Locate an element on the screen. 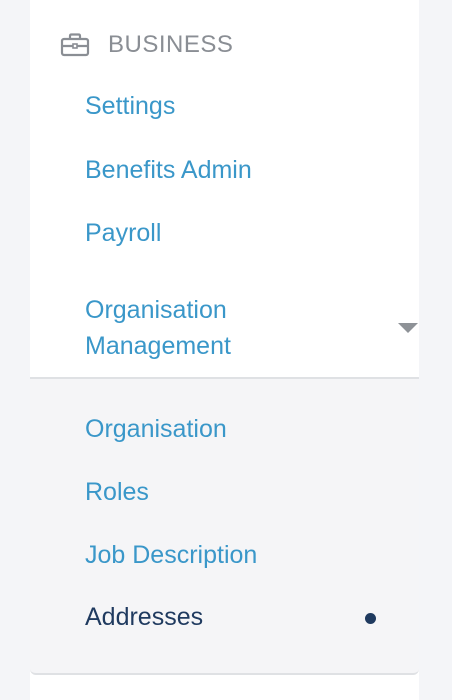 The height and width of the screenshot is (700, 452). organisation-management-toggle: Organisation Management is located at coordinates (251, 328).